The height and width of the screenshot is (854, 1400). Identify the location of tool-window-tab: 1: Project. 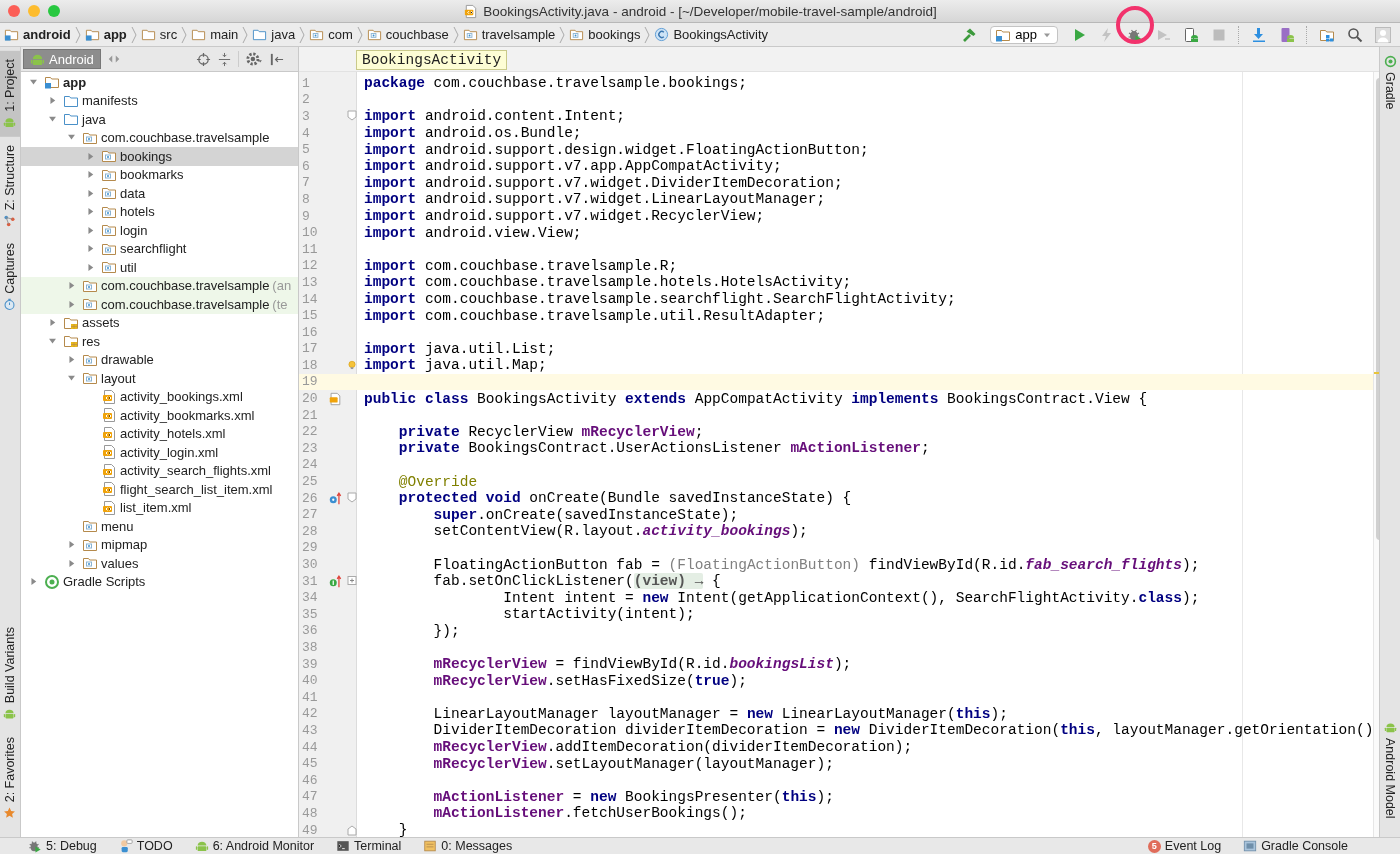
(10, 94).